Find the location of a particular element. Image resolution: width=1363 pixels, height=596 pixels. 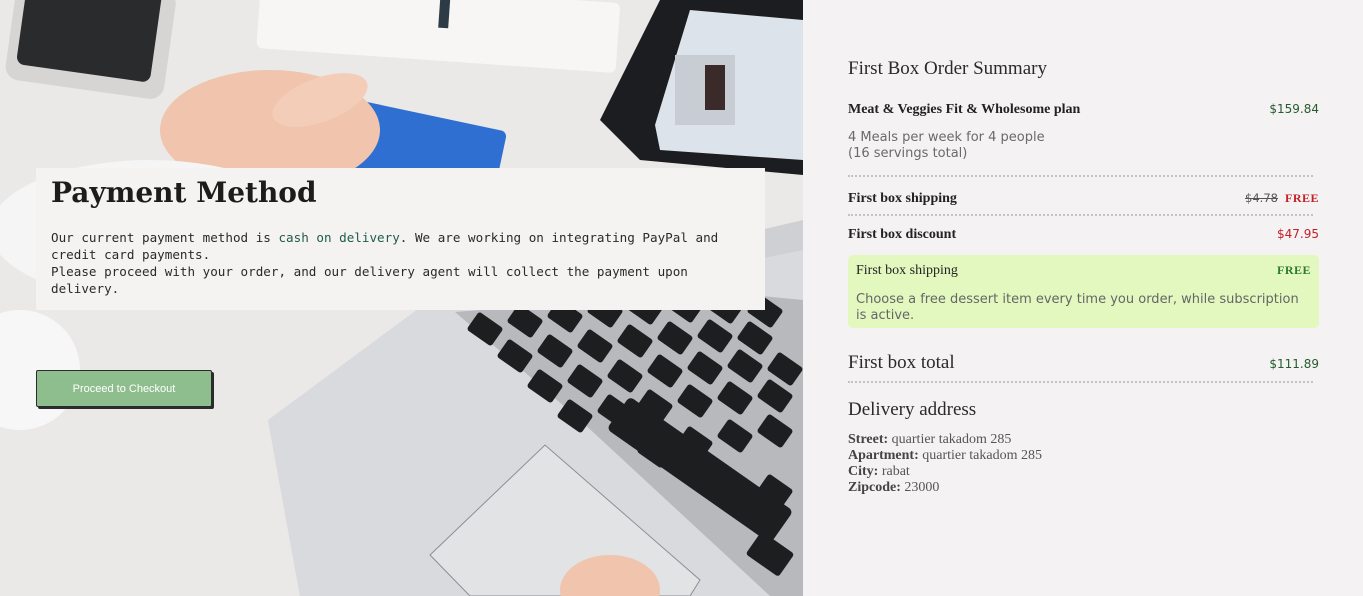

shipping-old-price: $4.78 is located at coordinates (1261, 198).